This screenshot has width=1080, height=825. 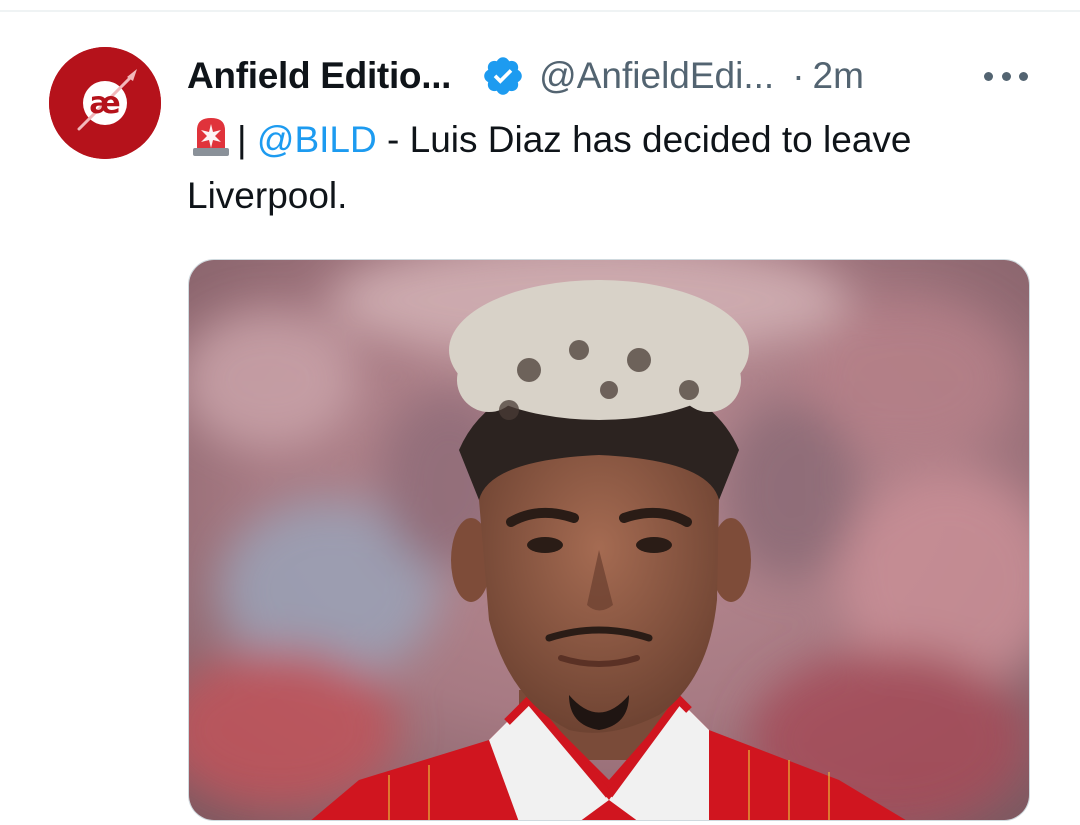 I want to click on tweet-body-line2: Liverpool., so click(x=267, y=195).